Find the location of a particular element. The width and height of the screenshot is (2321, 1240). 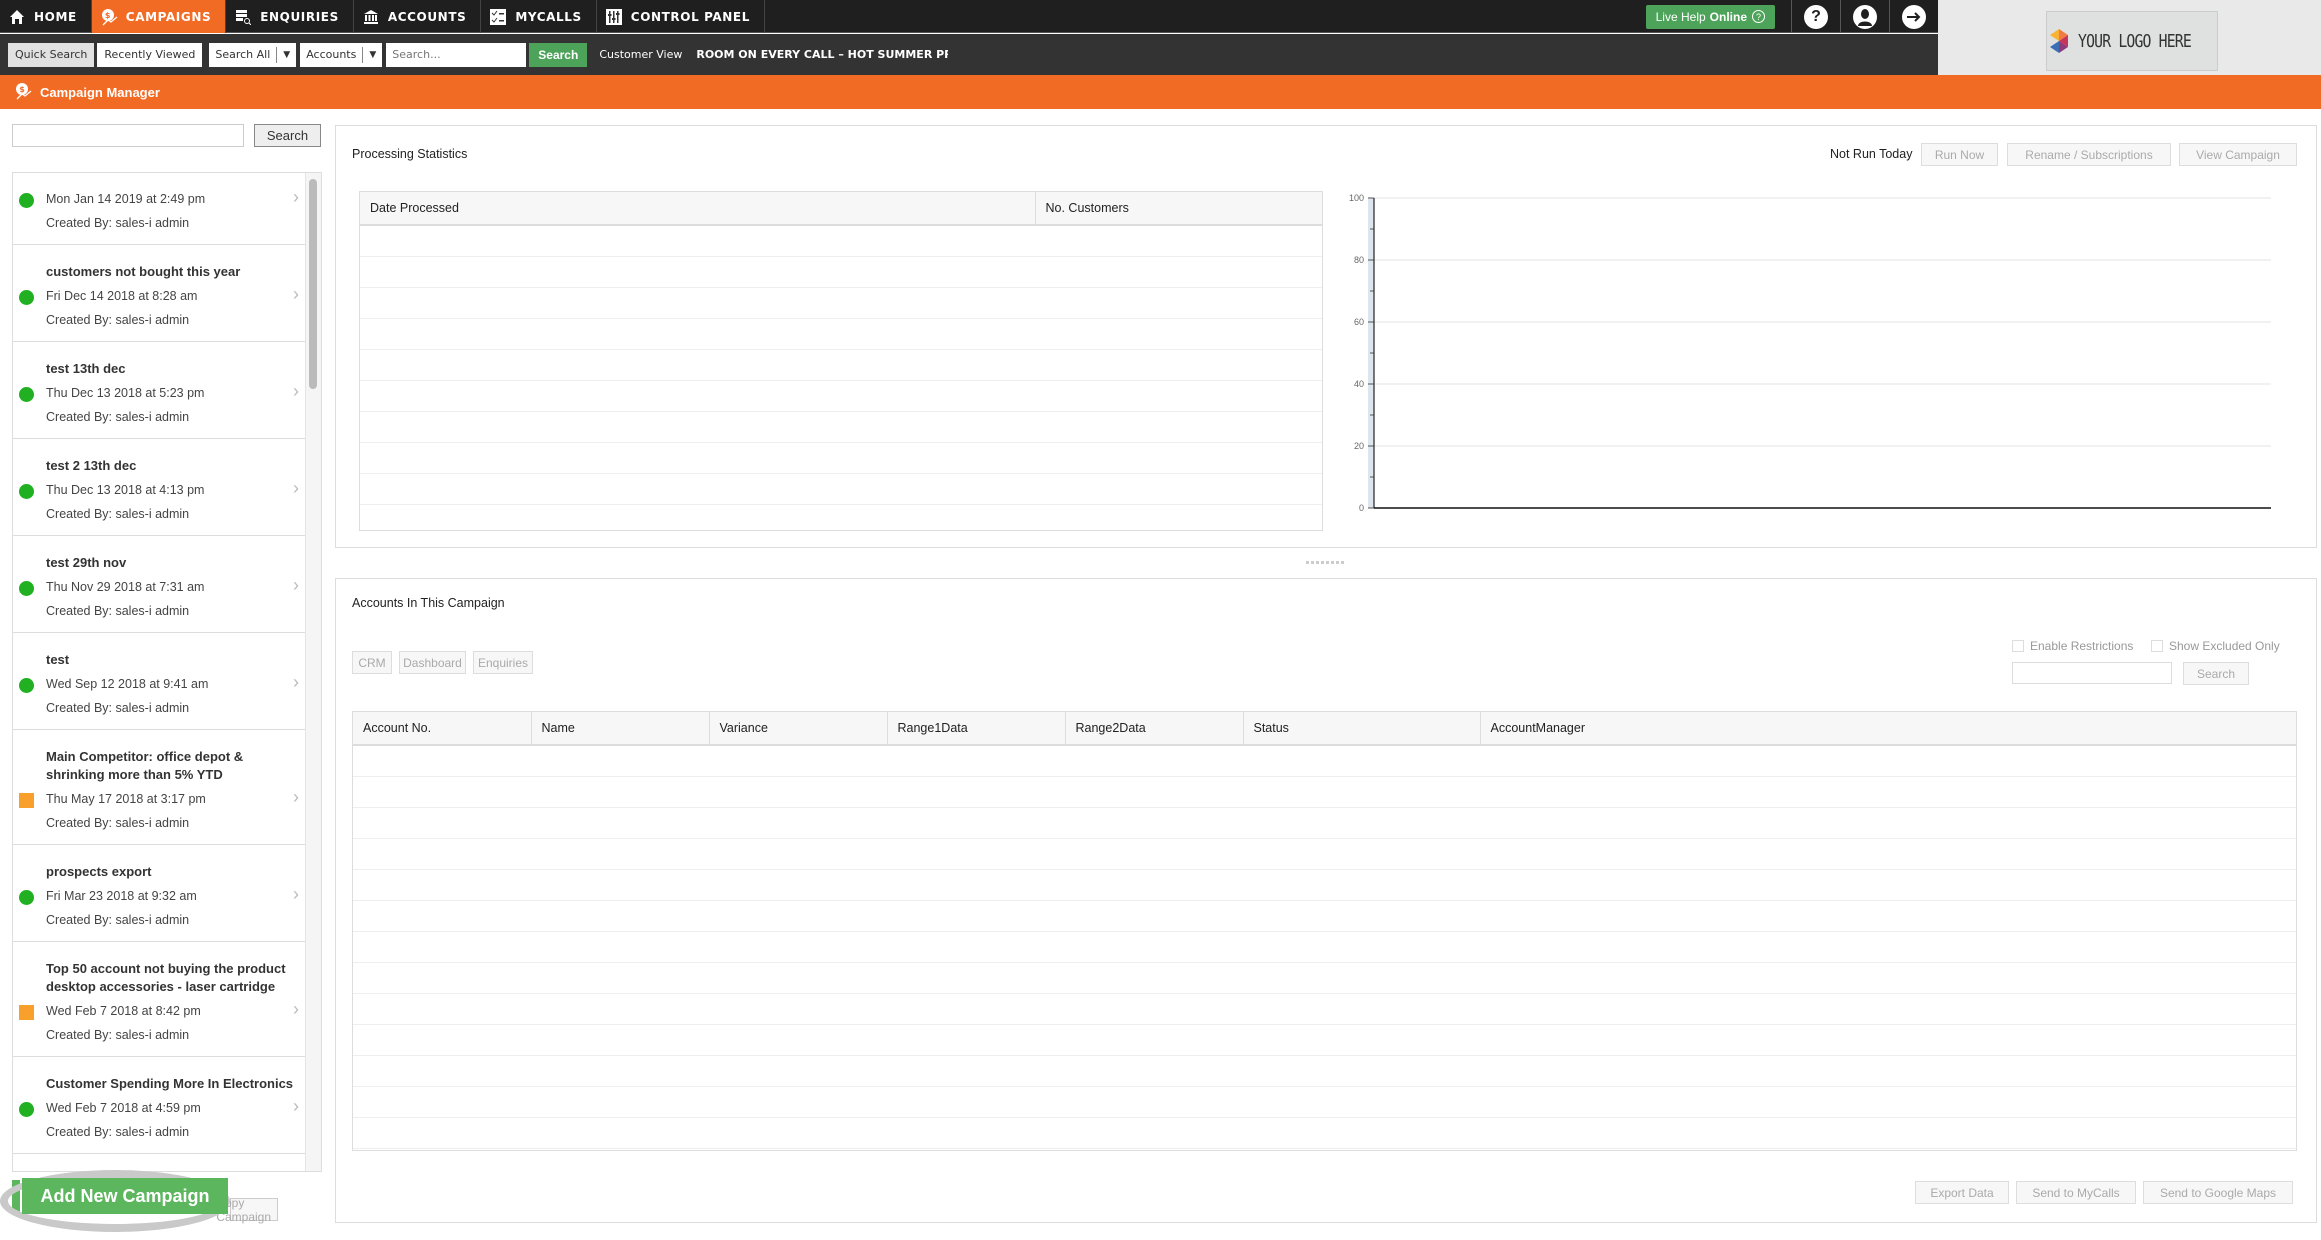

nav-campaigns: $ CAMPAIGNS is located at coordinates (159, 16).